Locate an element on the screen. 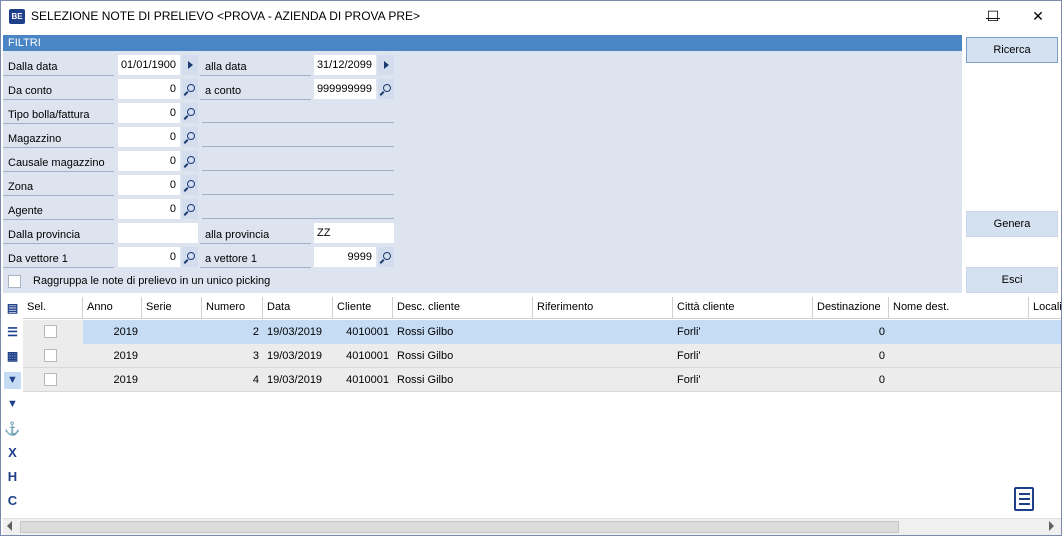 Image resolution: width=1062 pixels, height=536 pixels. da-vettore-search-button is located at coordinates (190, 257).